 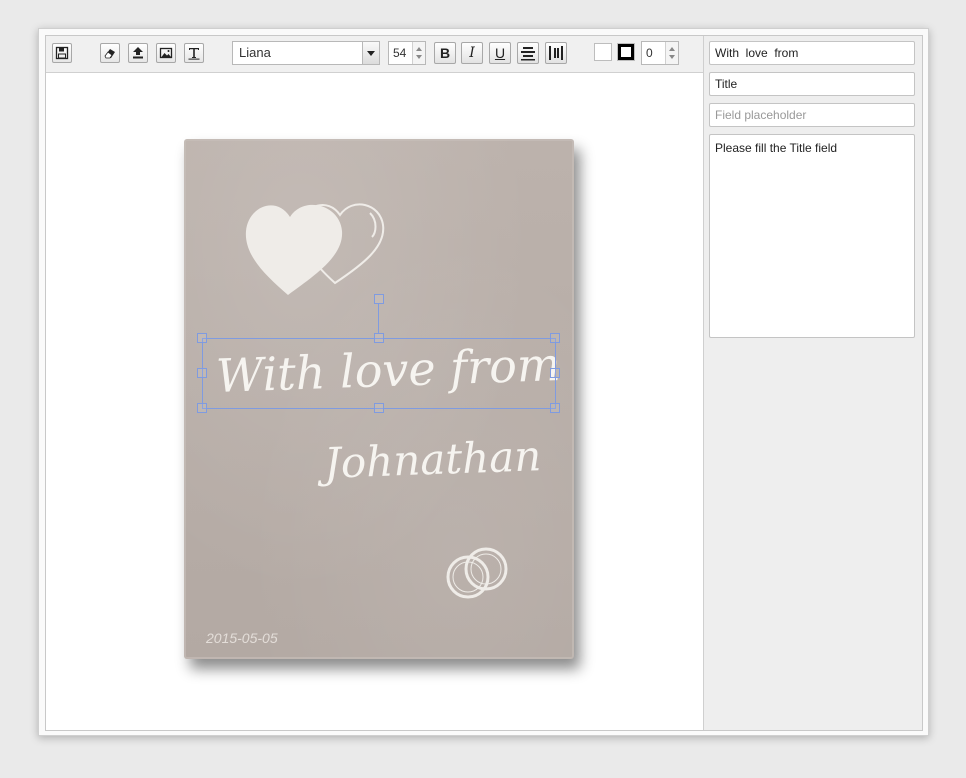 I want to click on font-family-dropdown-button, so click(x=370, y=53).